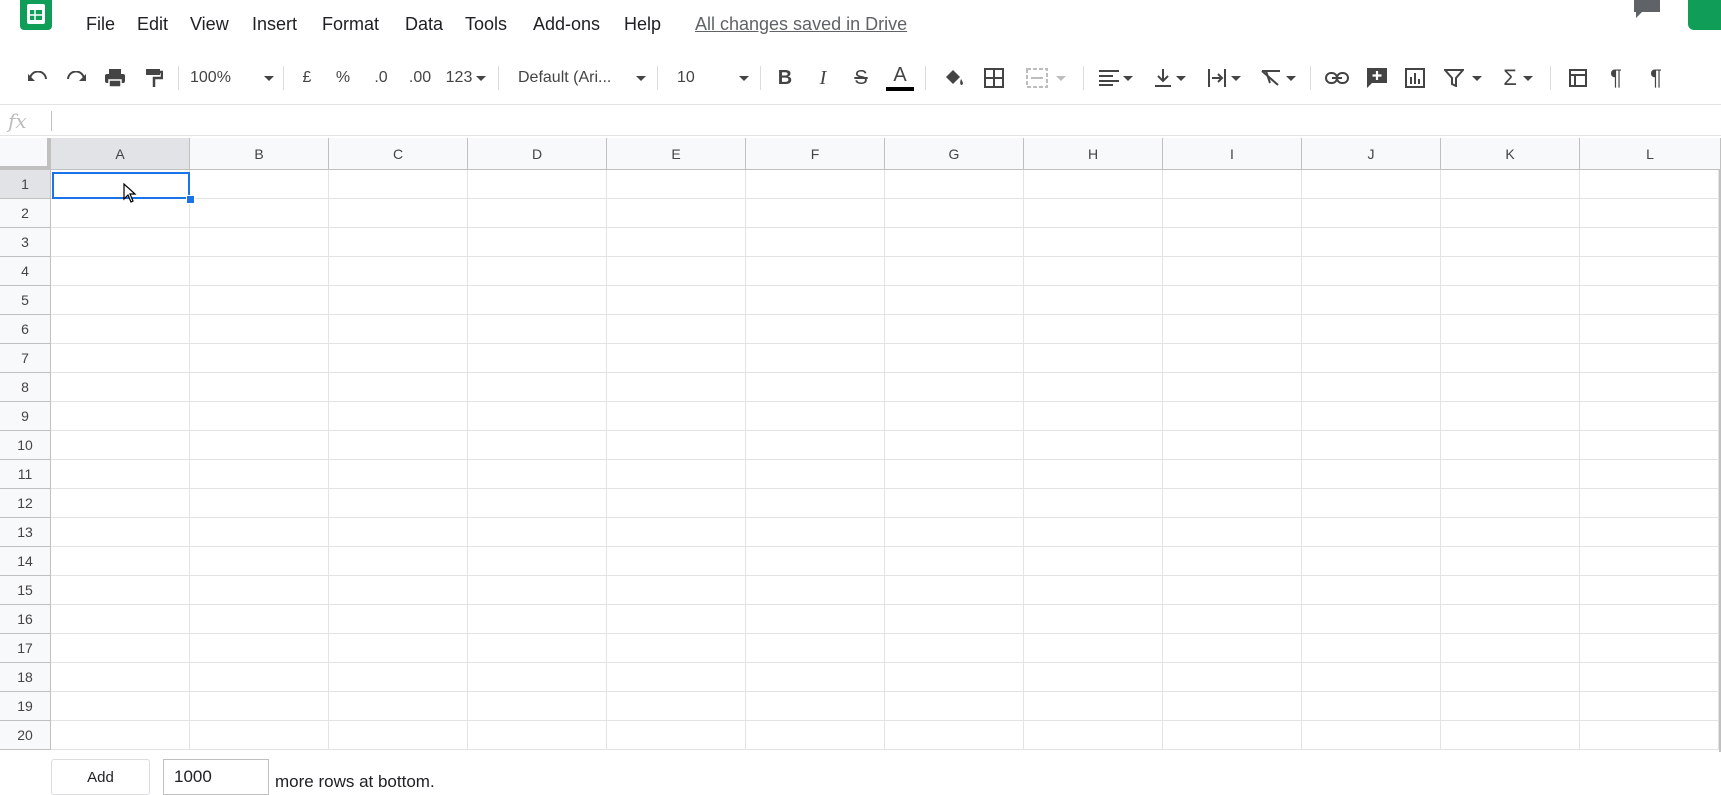 This screenshot has height=795, width=1721. Describe the element at coordinates (642, 24) in the screenshot. I see `menu-help: Help` at that location.